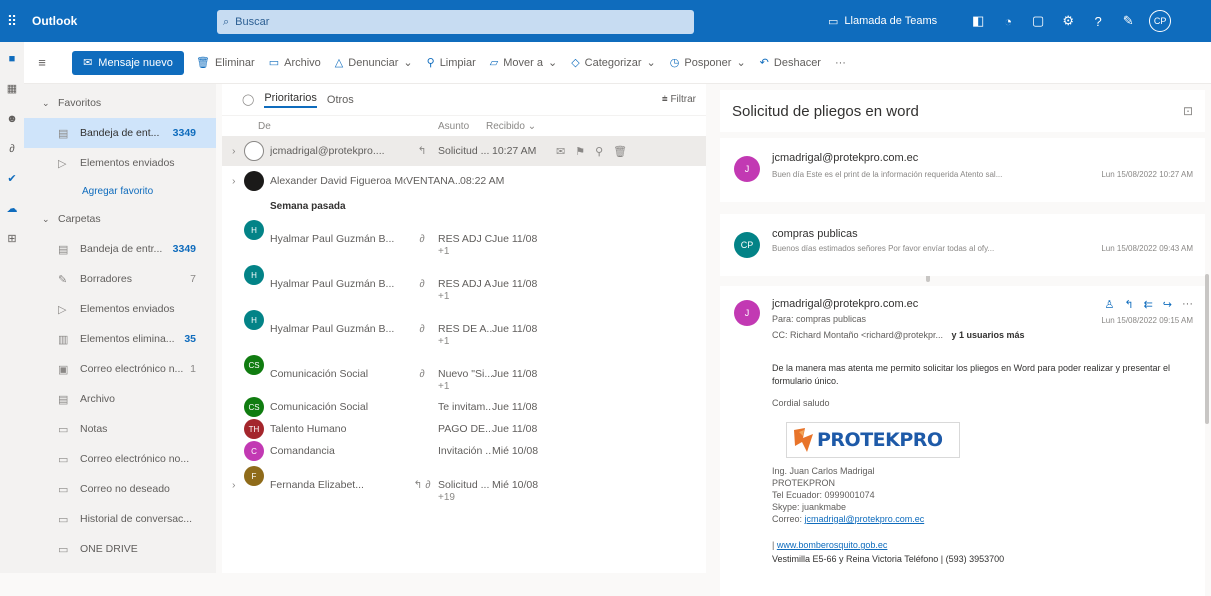  Describe the element at coordinates (295, 63) in the screenshot. I see `archive-button: ▭ Archivo` at that location.